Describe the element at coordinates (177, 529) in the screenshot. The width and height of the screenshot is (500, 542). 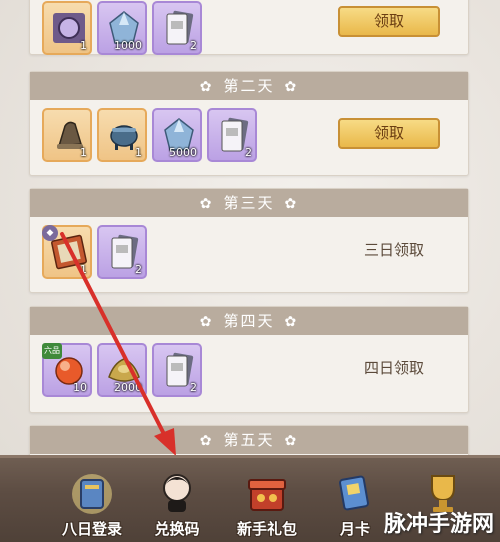
I see `nav-label: 兑换码` at that location.